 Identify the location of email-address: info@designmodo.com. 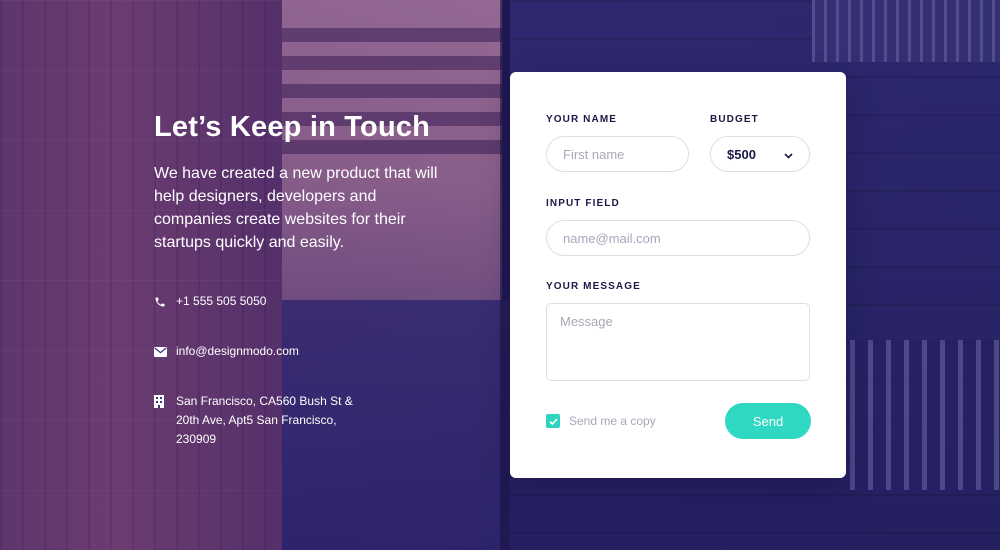
(237, 351).